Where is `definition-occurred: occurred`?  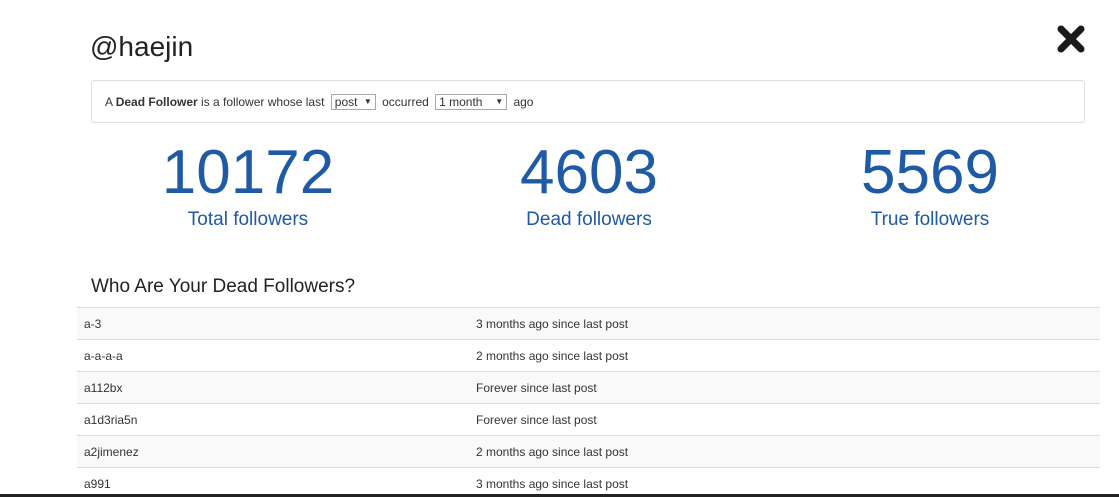 definition-occurred: occurred is located at coordinates (405, 101).